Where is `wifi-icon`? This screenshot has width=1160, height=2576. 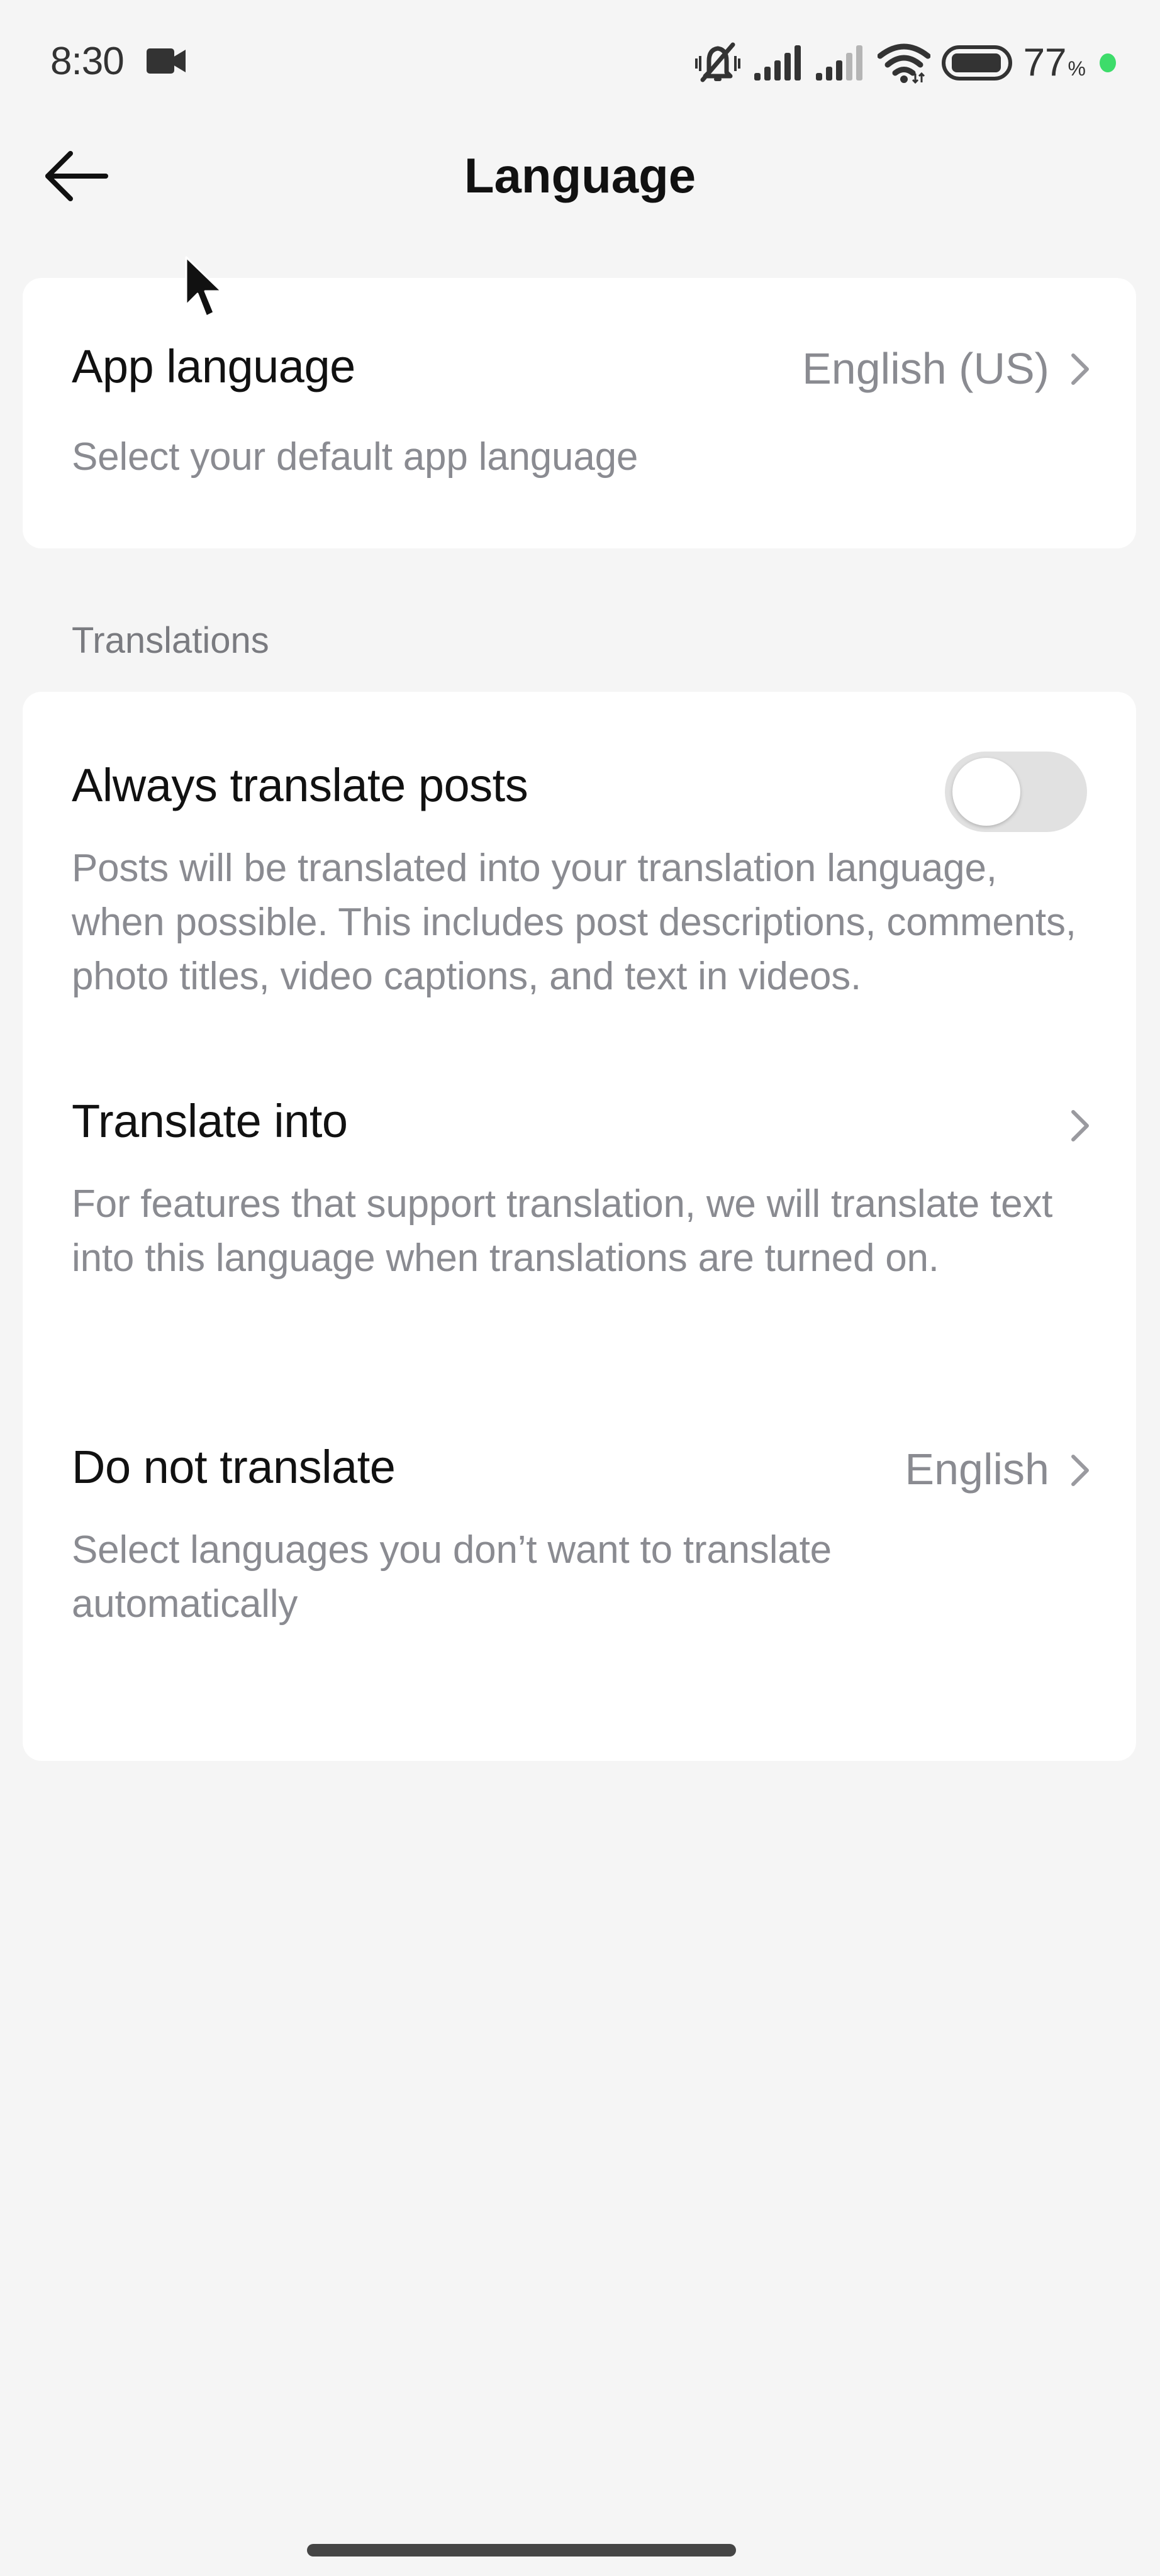
wifi-icon is located at coordinates (903, 63).